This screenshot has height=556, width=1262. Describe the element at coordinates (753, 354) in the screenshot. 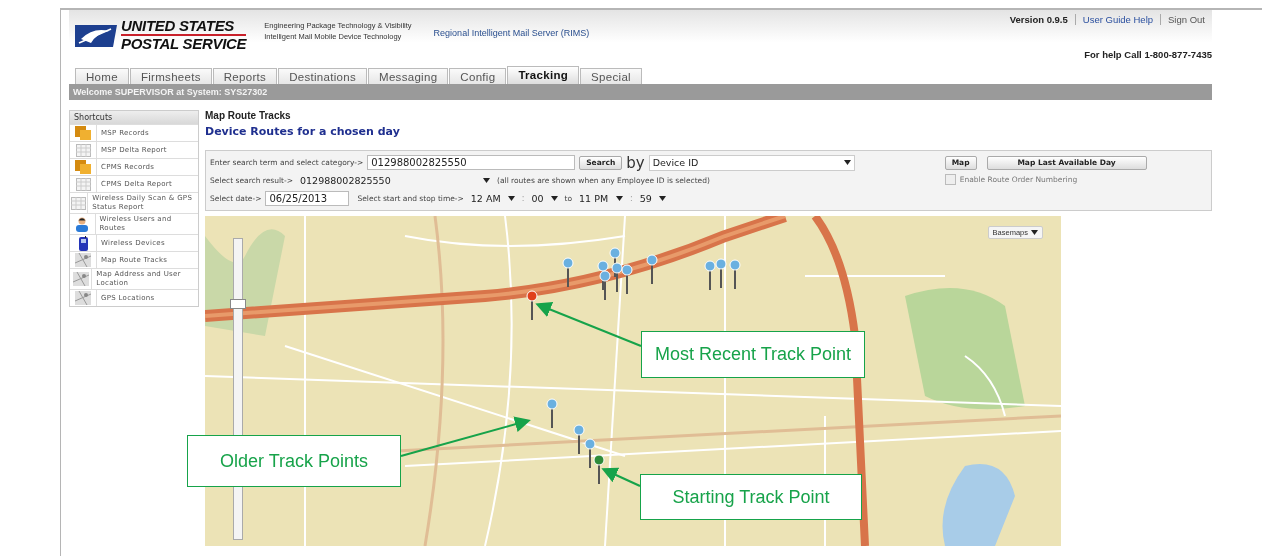

I see `callout-label: Most Recent Track Point` at that location.